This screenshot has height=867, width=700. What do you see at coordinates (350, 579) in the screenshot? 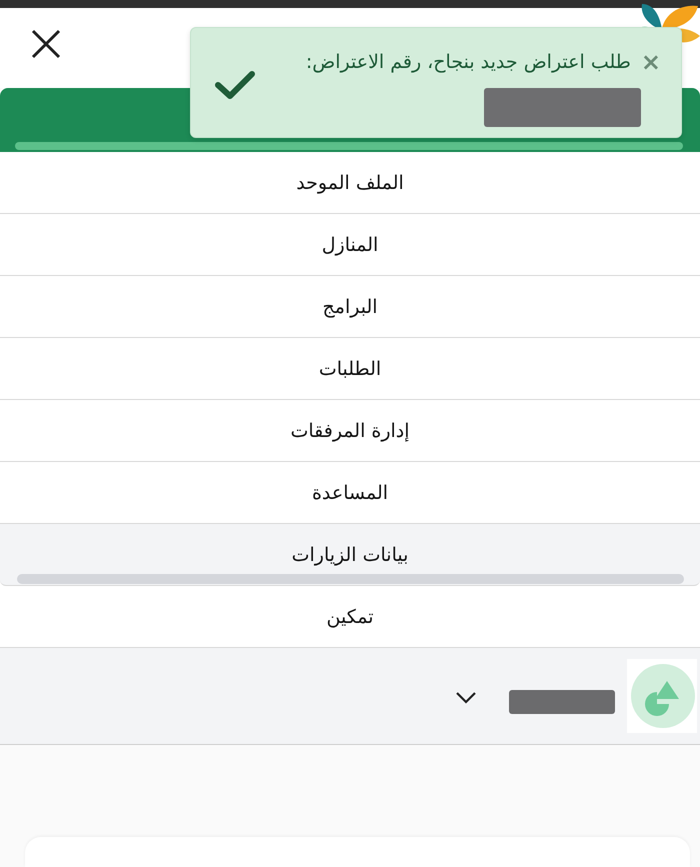
I see `scrollbar-thumb` at bounding box center [350, 579].